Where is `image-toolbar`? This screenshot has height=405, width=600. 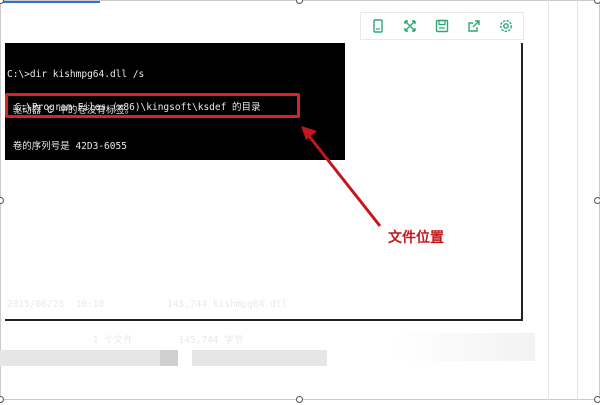
image-toolbar is located at coordinates (442, 26).